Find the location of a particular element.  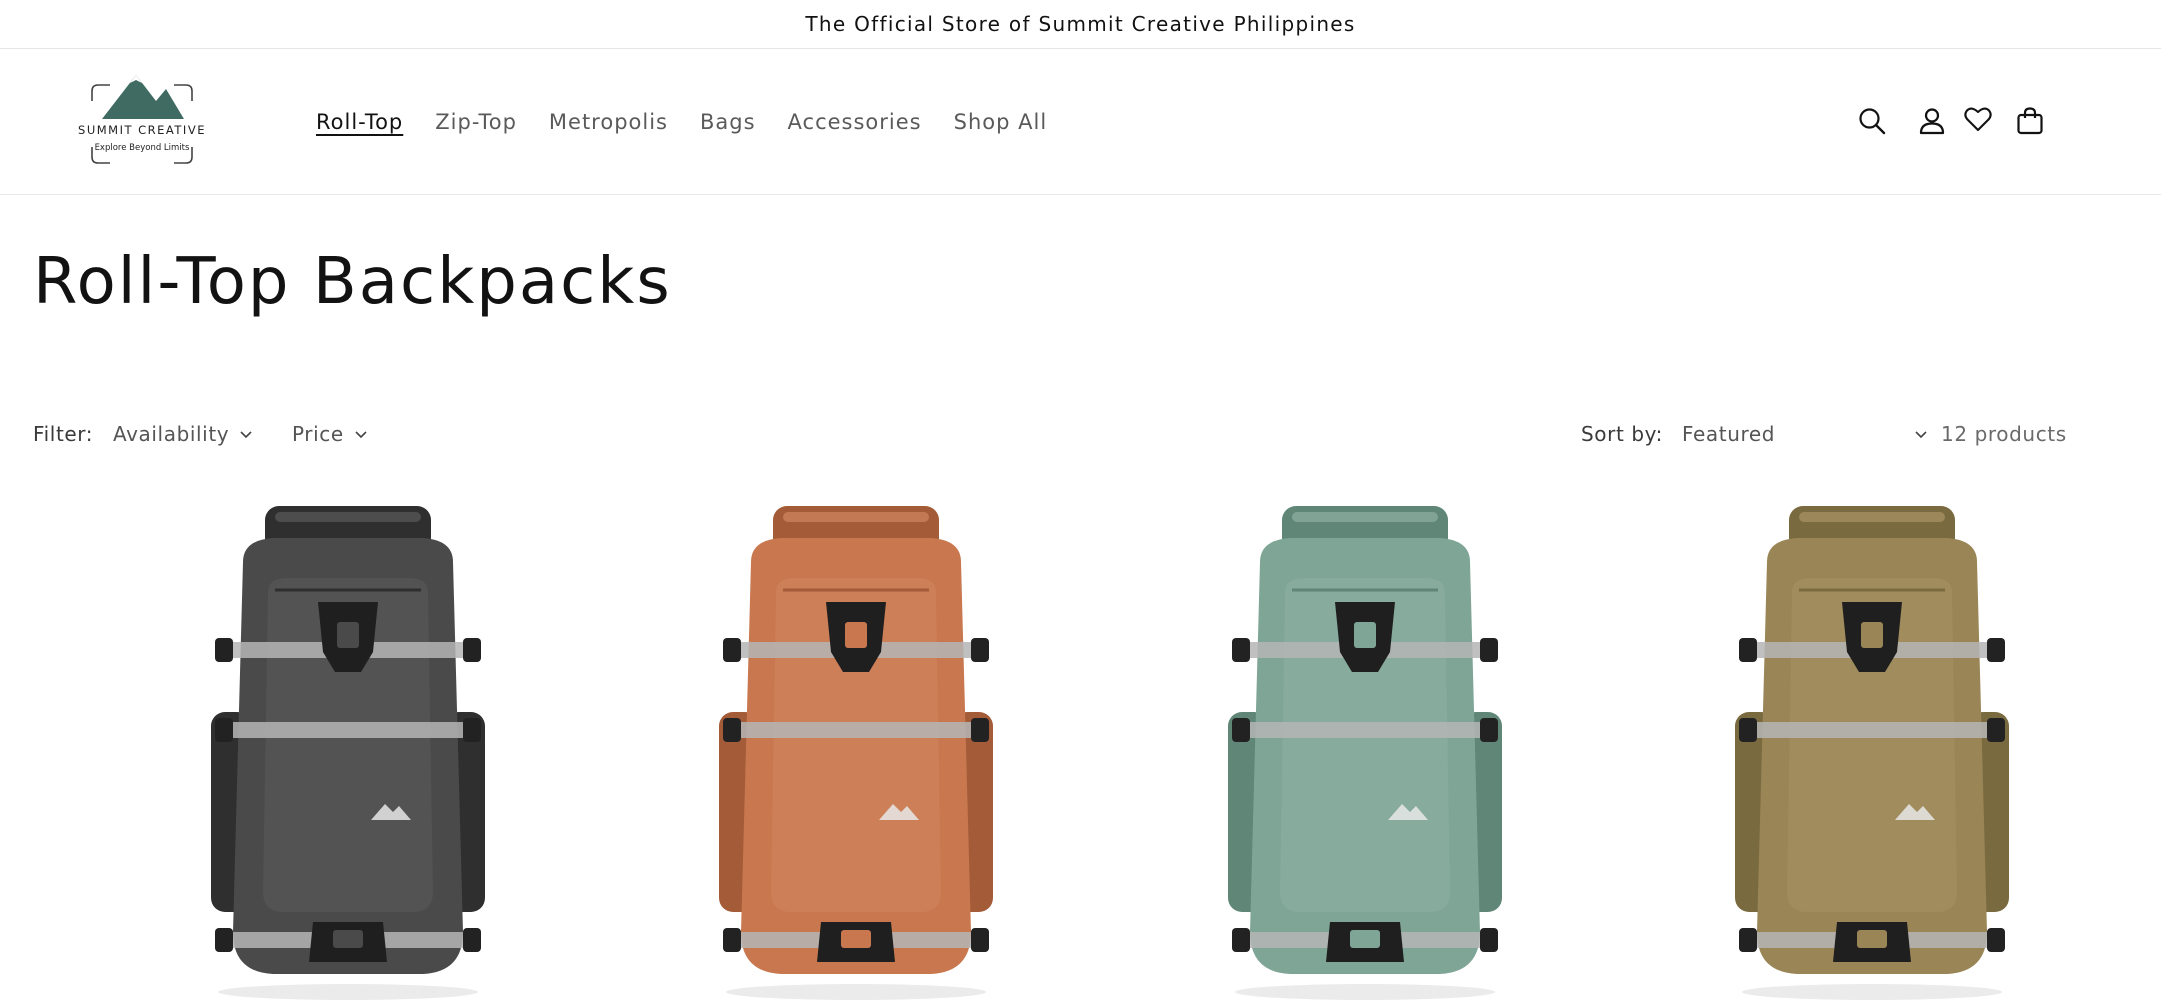

sort-value: Featured is located at coordinates (1729, 434).